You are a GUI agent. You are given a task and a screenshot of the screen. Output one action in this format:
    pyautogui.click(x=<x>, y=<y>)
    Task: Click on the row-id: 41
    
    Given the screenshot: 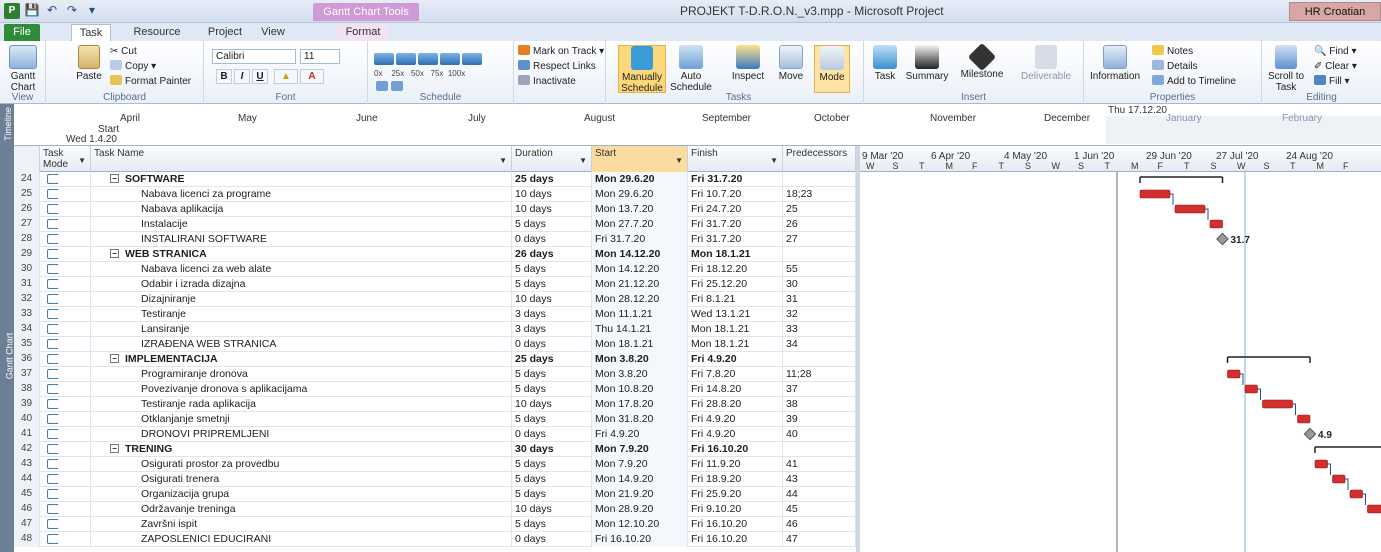 What is the action you would take?
    pyautogui.click(x=27, y=434)
    